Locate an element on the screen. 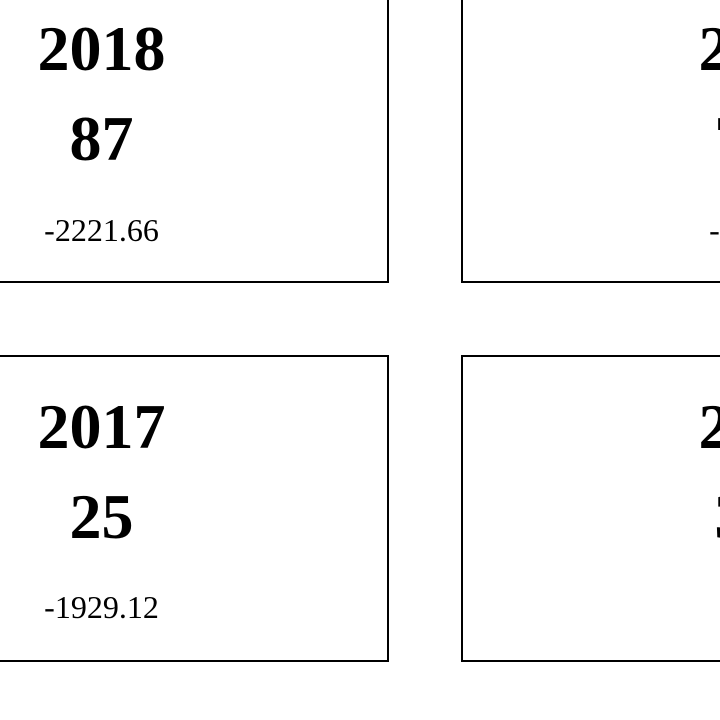 The image size is (720, 720). stat-card-top-right: 20 7 -14 is located at coordinates (590, 141).